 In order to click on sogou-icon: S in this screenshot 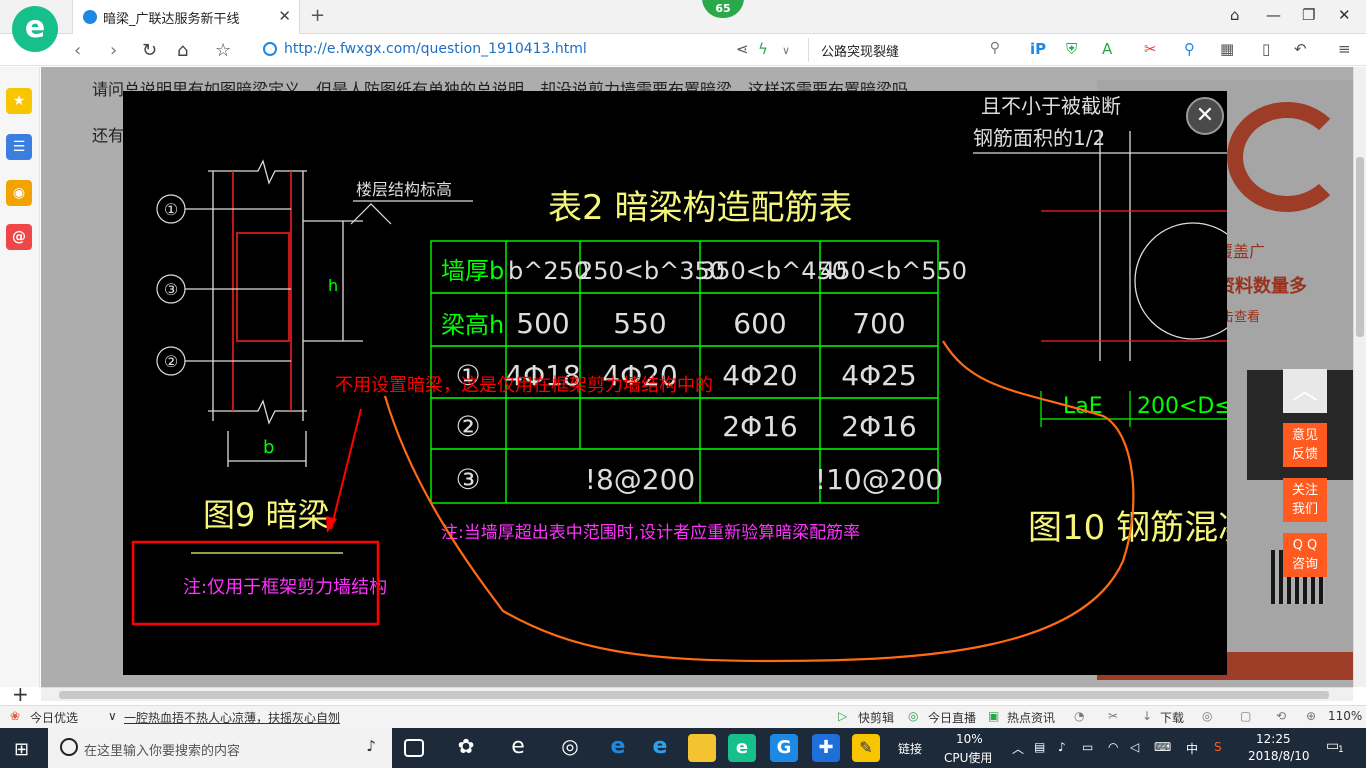, I will do `click(1218, 747)`.